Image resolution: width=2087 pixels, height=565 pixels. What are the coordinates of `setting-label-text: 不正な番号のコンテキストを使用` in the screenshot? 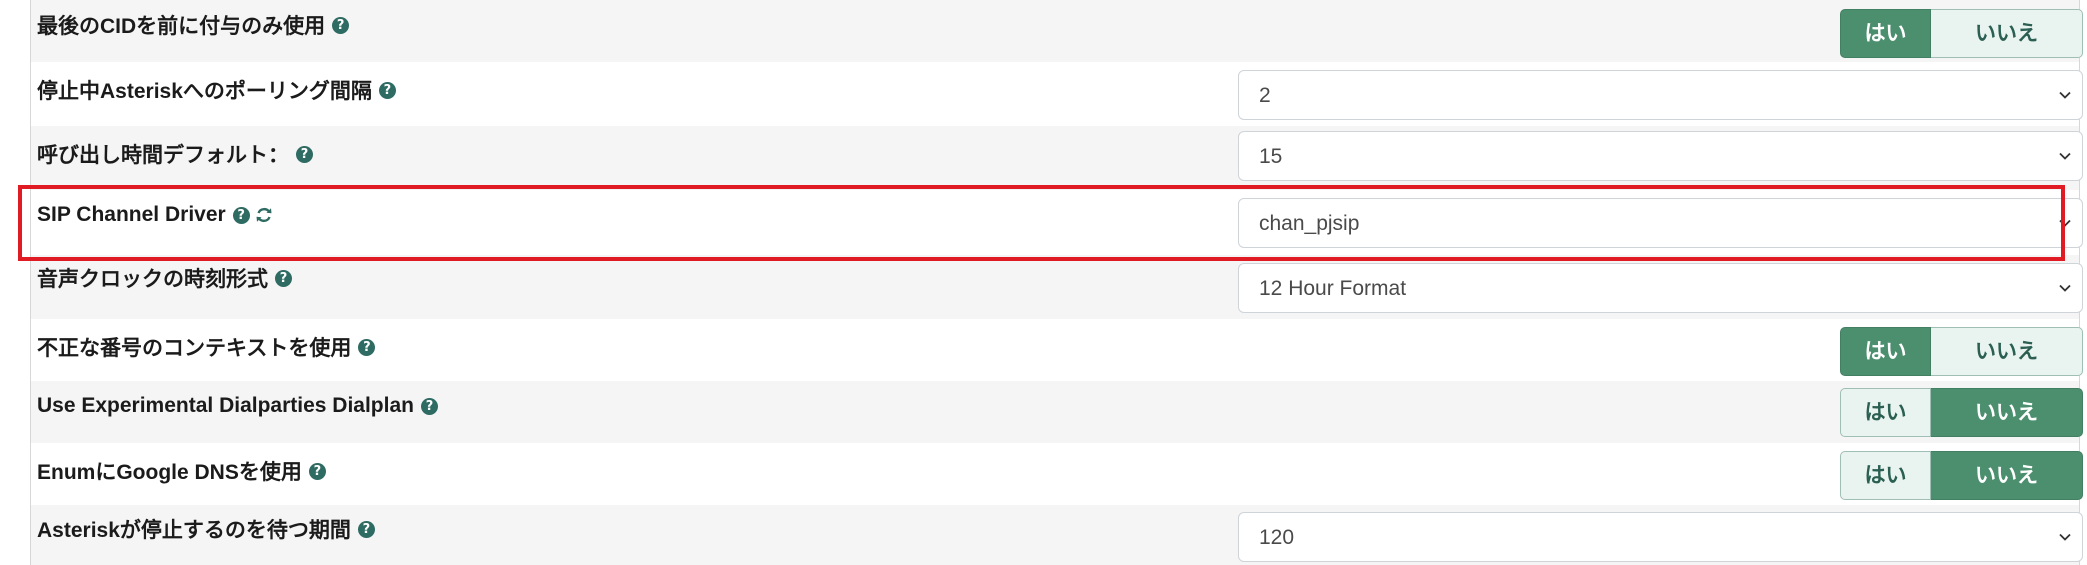 It's located at (194, 348).